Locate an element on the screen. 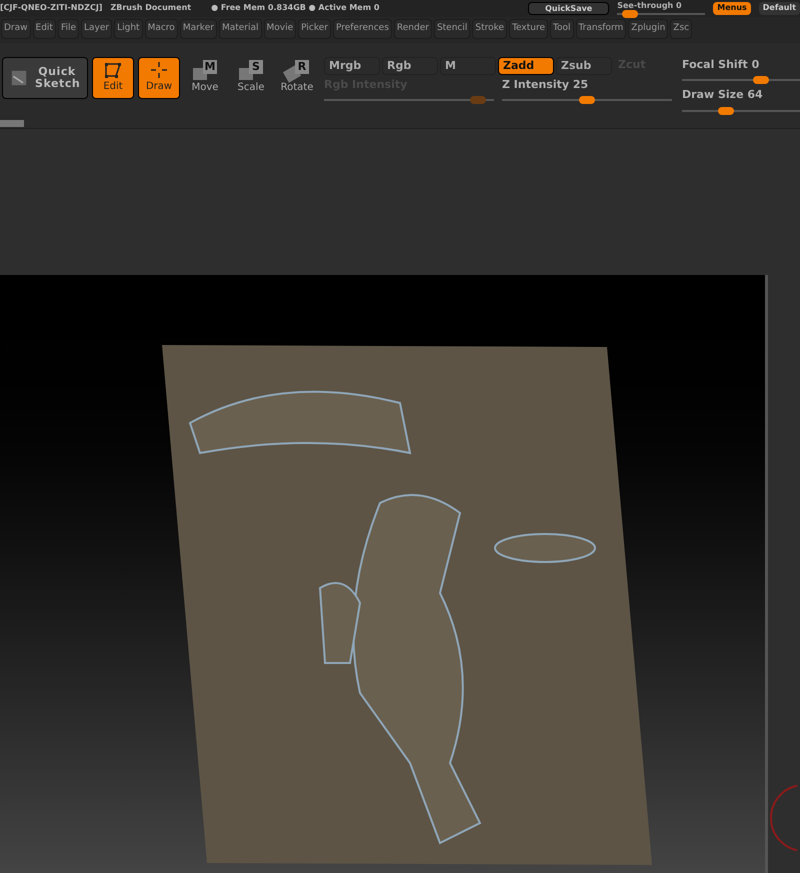  mode-button: Mrgb is located at coordinates (352, 65).